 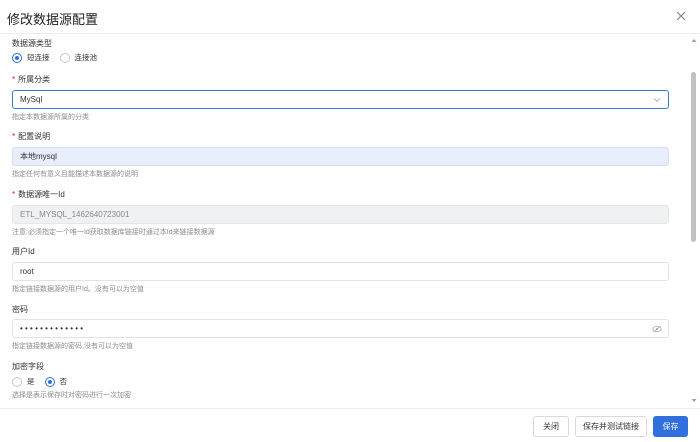 What do you see at coordinates (340, 156) in the screenshot?
I see `description-input: 本地mysql` at bounding box center [340, 156].